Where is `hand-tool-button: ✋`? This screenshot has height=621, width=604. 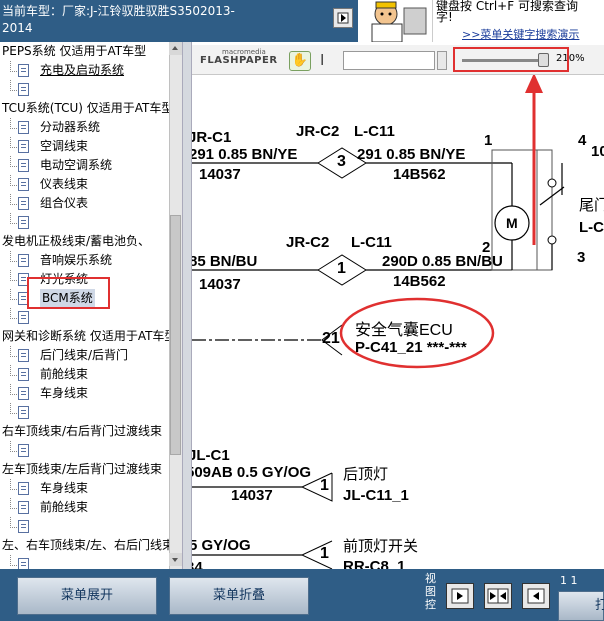 hand-tool-button: ✋ is located at coordinates (300, 61).